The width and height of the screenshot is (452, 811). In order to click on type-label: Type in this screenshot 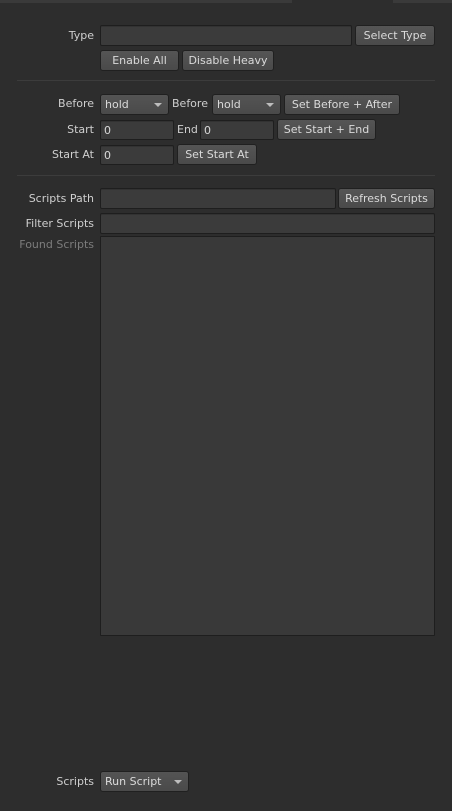, I will do `click(81, 35)`.